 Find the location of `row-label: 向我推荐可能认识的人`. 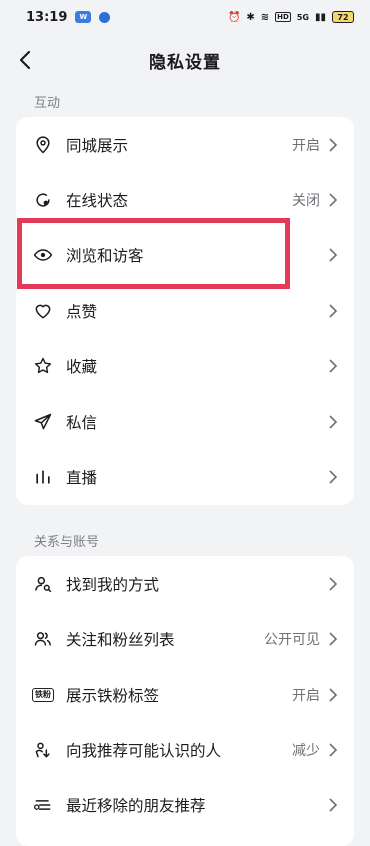

row-label: 向我推荐可能认识的人 is located at coordinates (144, 751).